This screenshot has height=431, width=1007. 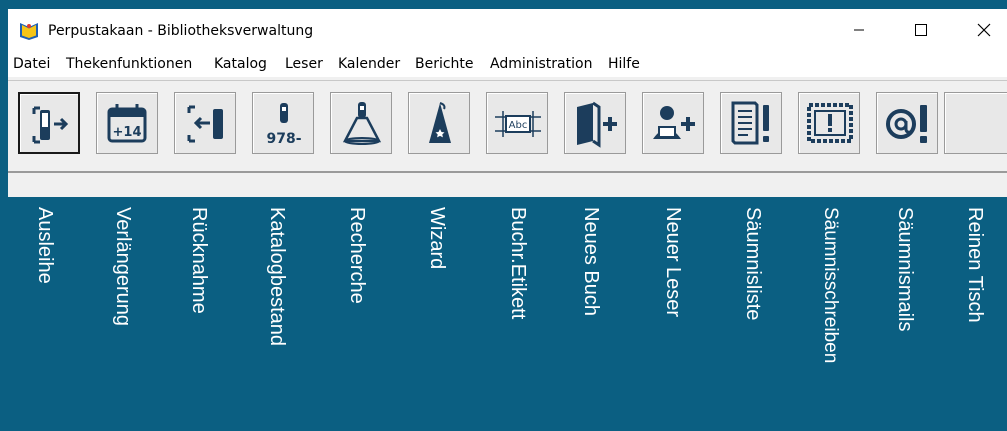 I want to click on menu-hilfe: Hilfe, so click(x=624, y=64).